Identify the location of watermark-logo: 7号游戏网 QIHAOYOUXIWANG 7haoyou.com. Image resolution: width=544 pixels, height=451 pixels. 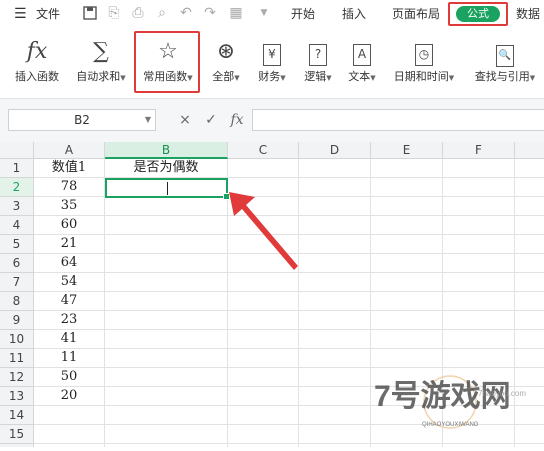
(456, 406).